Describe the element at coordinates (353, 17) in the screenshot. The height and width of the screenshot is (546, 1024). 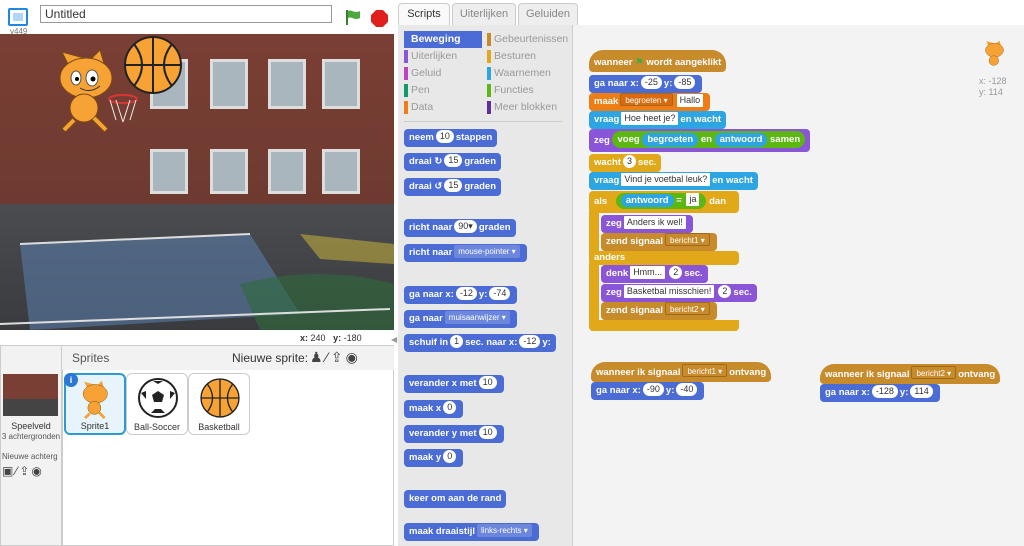
I see `green-flag-icon` at that location.